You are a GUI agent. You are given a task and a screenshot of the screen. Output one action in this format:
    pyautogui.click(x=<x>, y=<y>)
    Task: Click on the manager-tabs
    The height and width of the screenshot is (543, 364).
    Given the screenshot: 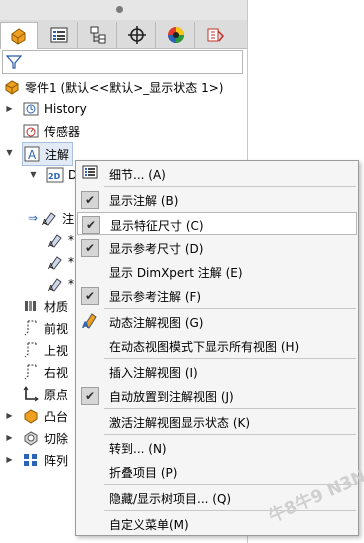 What is the action you would take?
    pyautogui.click(x=123, y=34)
    